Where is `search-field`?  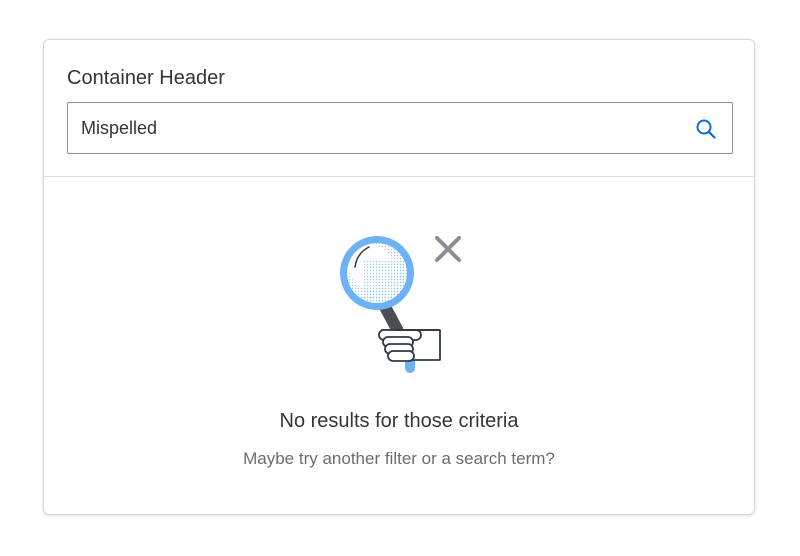 search-field is located at coordinates (400, 128).